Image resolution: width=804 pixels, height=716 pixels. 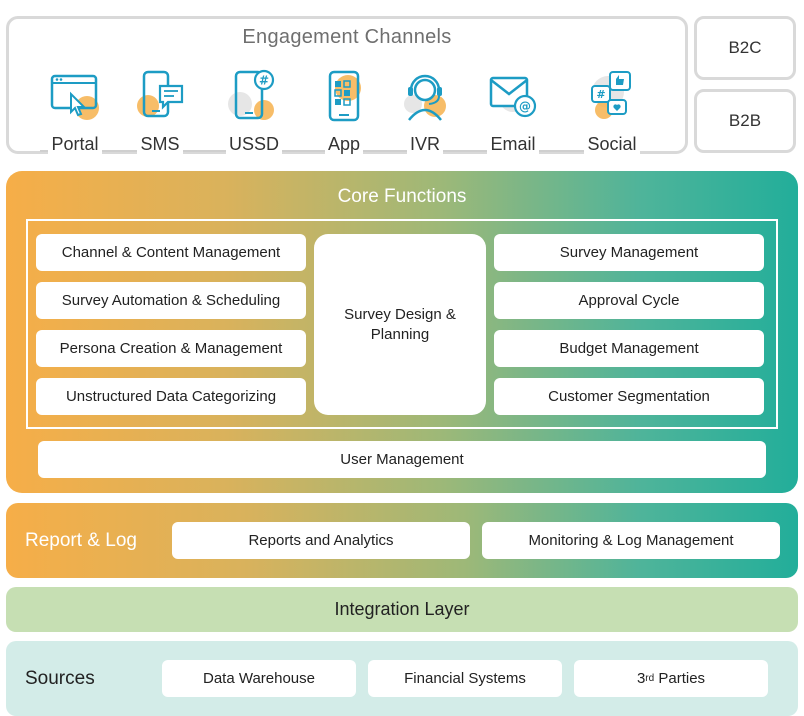 What do you see at coordinates (745, 121) in the screenshot?
I see `segment-b2b: B2B` at bounding box center [745, 121].